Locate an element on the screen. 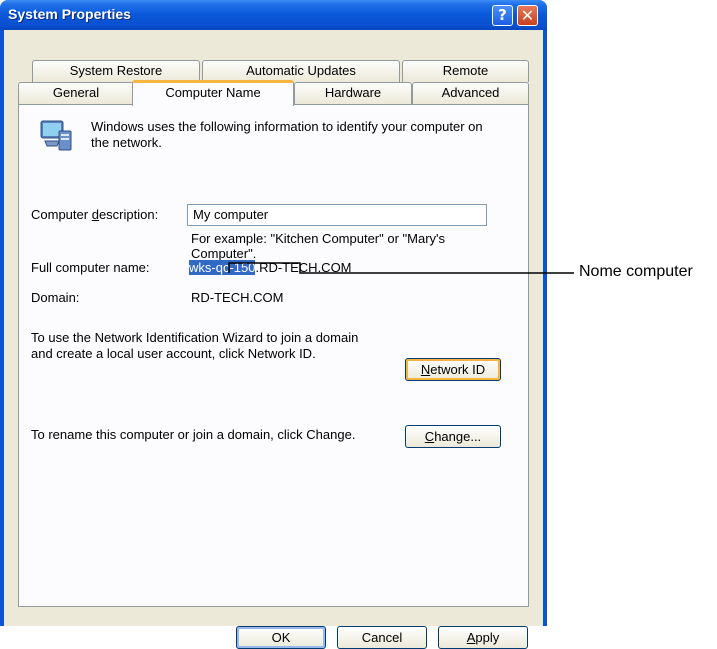 The width and height of the screenshot is (717, 649). window-title: System Properties is located at coordinates (69, 14).